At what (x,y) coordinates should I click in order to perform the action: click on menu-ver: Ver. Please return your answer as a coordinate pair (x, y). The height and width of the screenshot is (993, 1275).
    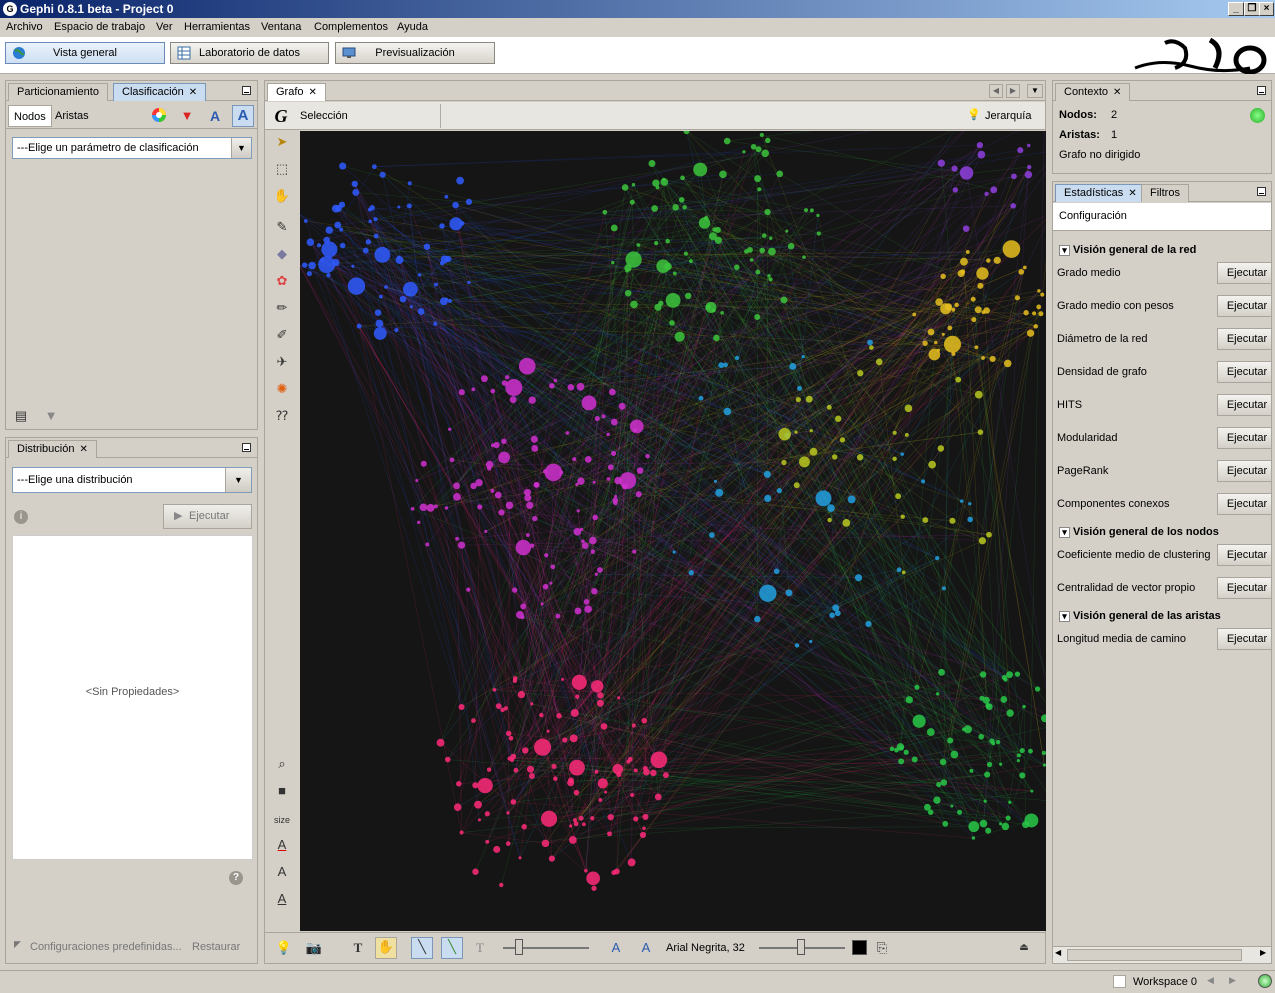
    Looking at the image, I should click on (164, 27).